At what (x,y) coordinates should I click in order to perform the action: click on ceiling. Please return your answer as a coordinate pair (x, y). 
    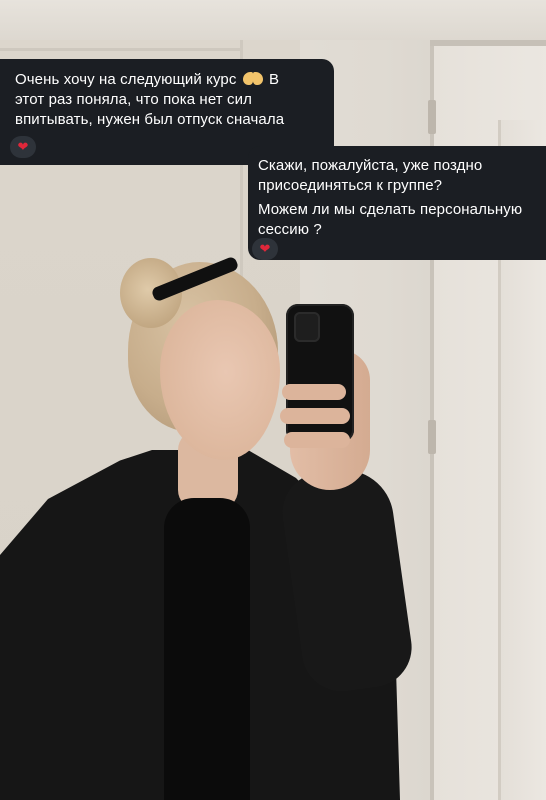
    Looking at the image, I should click on (273, 20).